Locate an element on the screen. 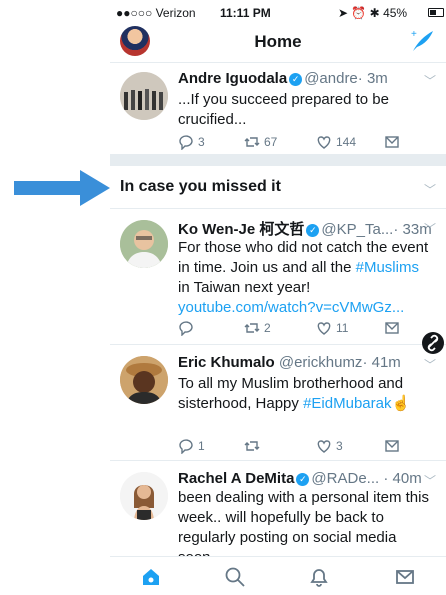  like-count: 144 is located at coordinates (346, 142).